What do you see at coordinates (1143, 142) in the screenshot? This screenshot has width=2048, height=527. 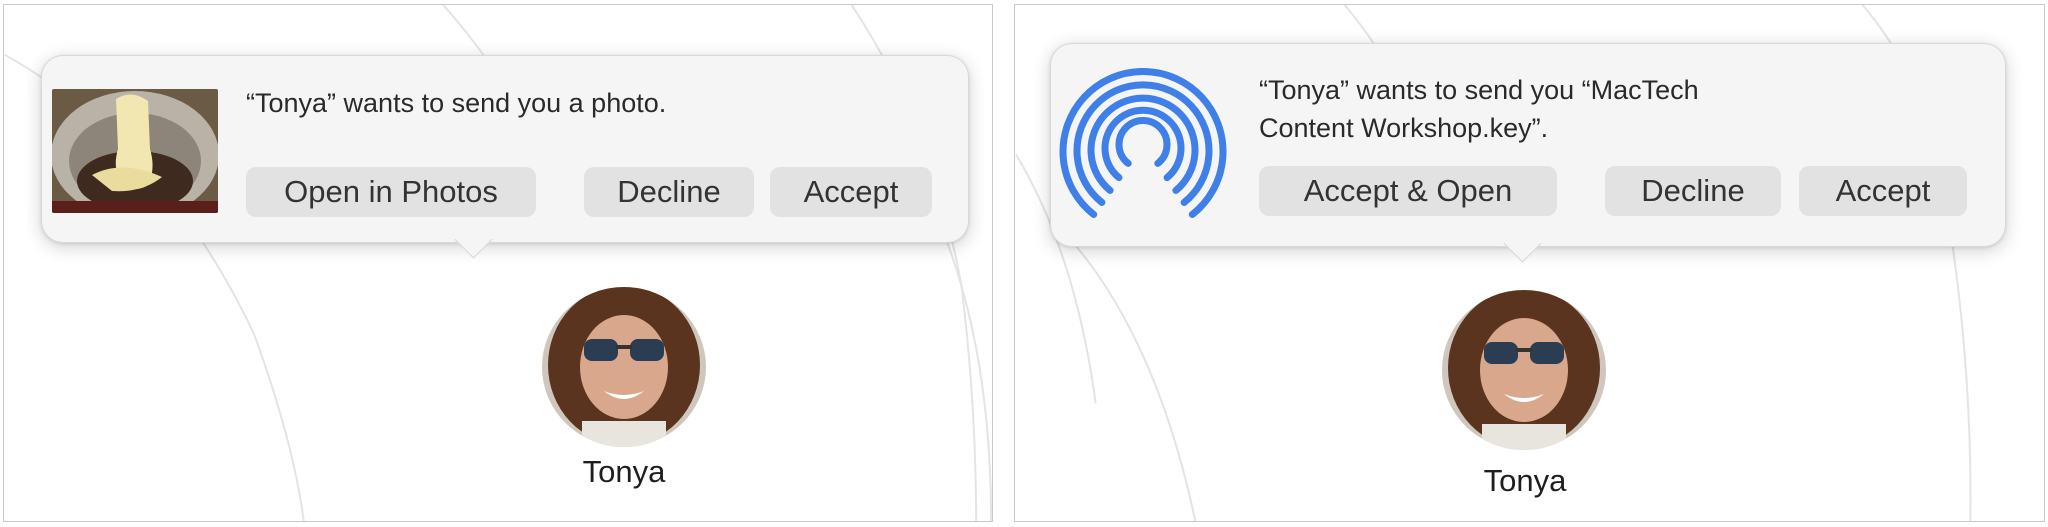 I see `airdrop-icon` at bounding box center [1143, 142].